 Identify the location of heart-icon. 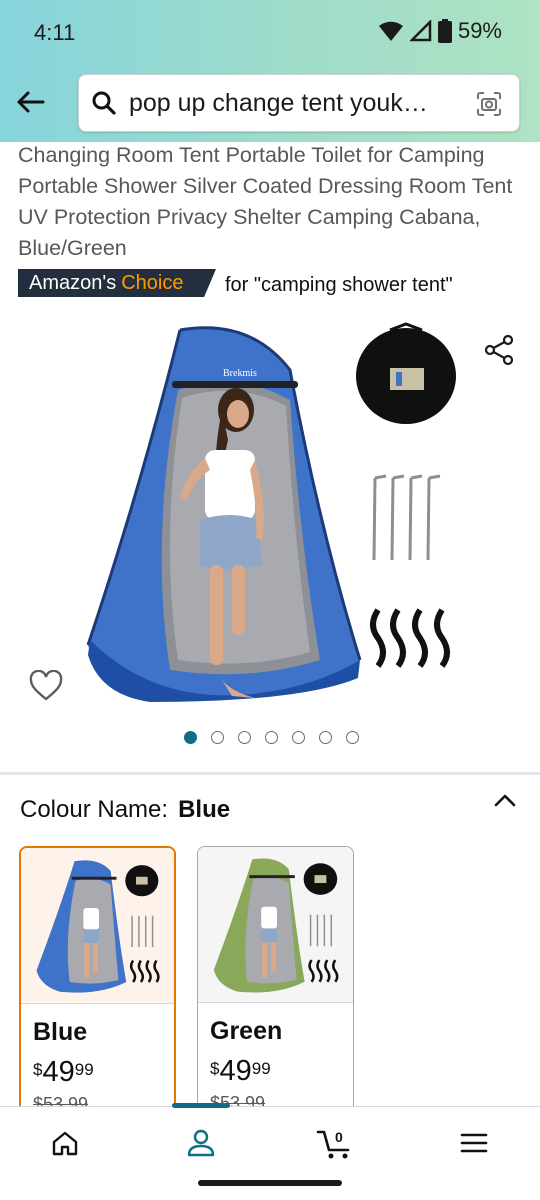
(46, 686).